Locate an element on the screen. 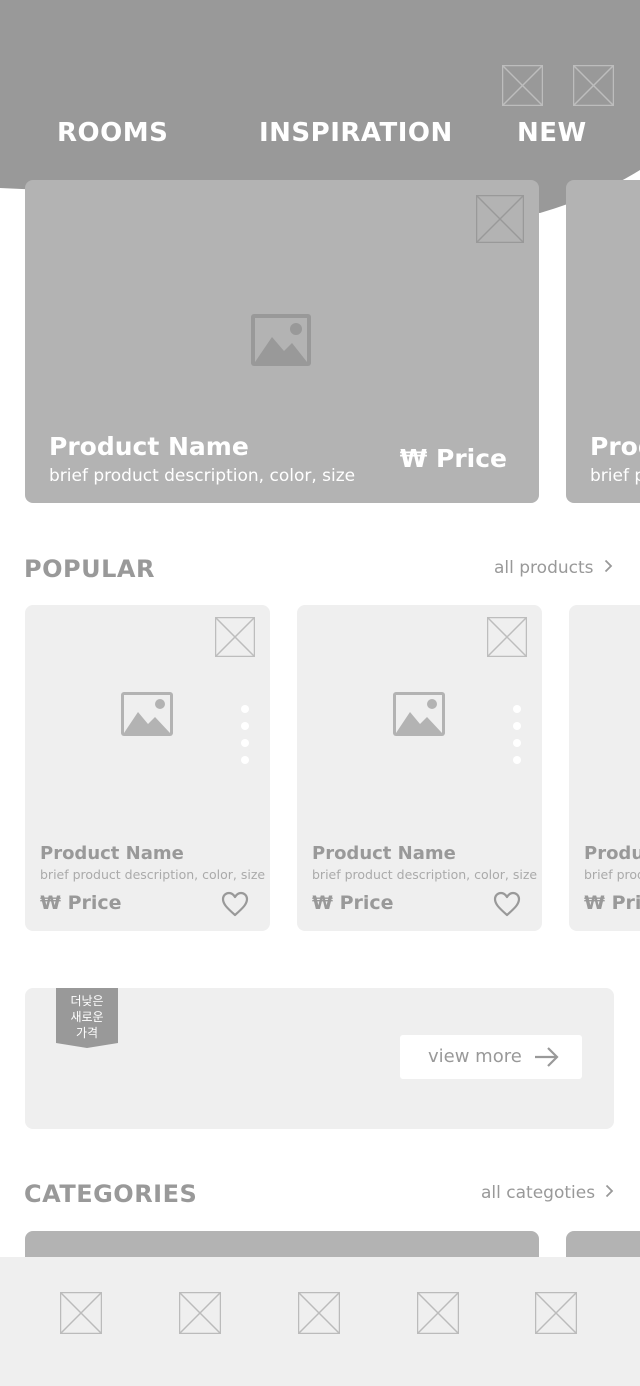  all-products-label: all products is located at coordinates (544, 568).